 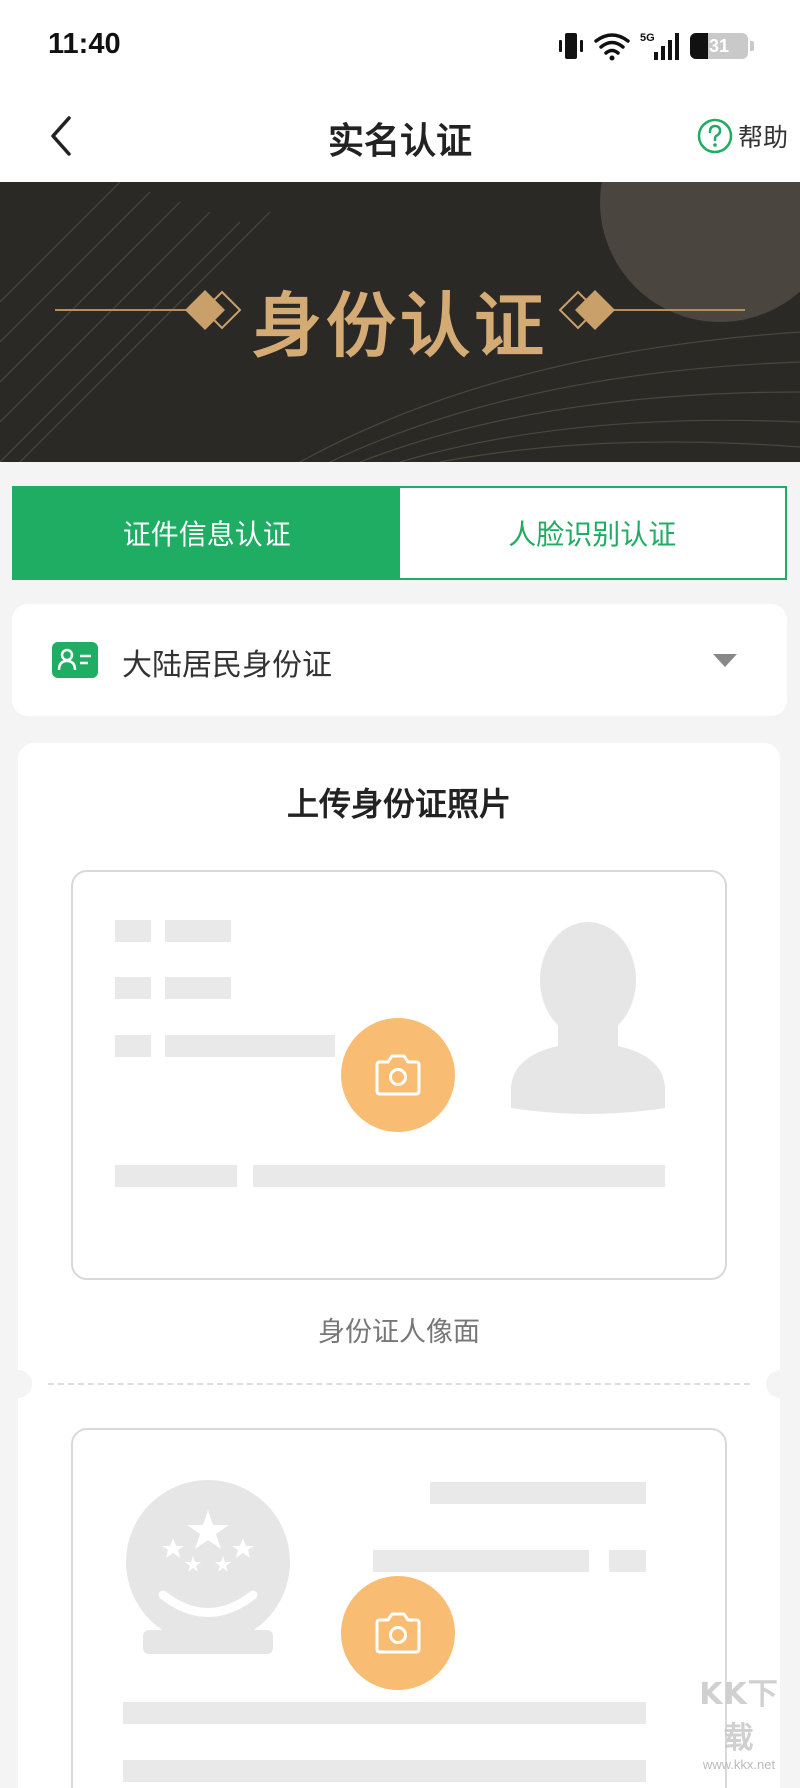 I want to click on status-time: 11:40, so click(x=84, y=44).